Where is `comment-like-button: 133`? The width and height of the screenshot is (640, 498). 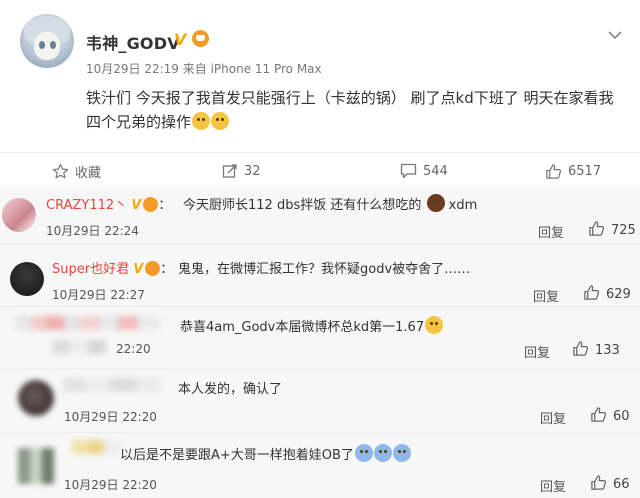 comment-like-button: 133 is located at coordinates (596, 350).